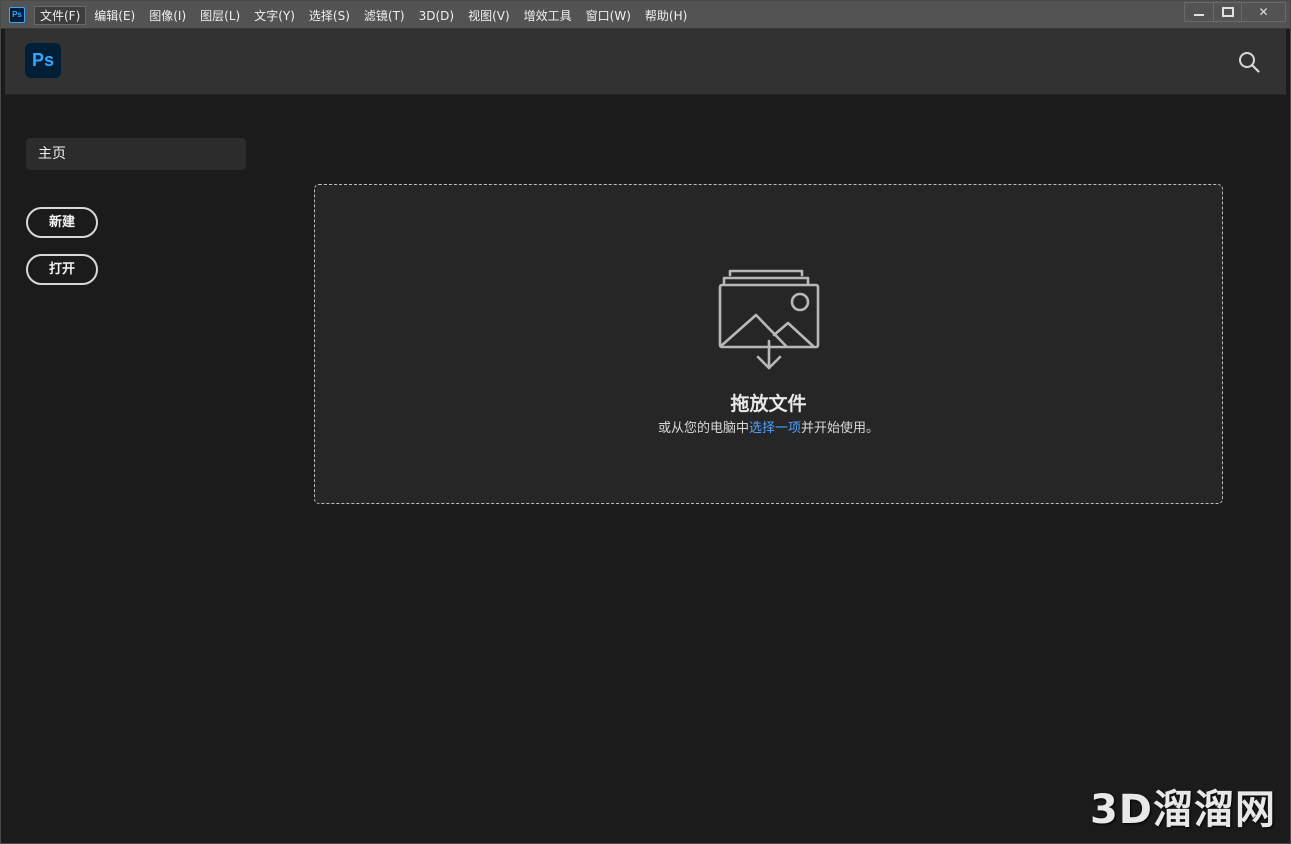 This screenshot has width=1291, height=844. Describe the element at coordinates (60, 15) in the screenshot. I see `menu-file: 文件(F)` at that location.